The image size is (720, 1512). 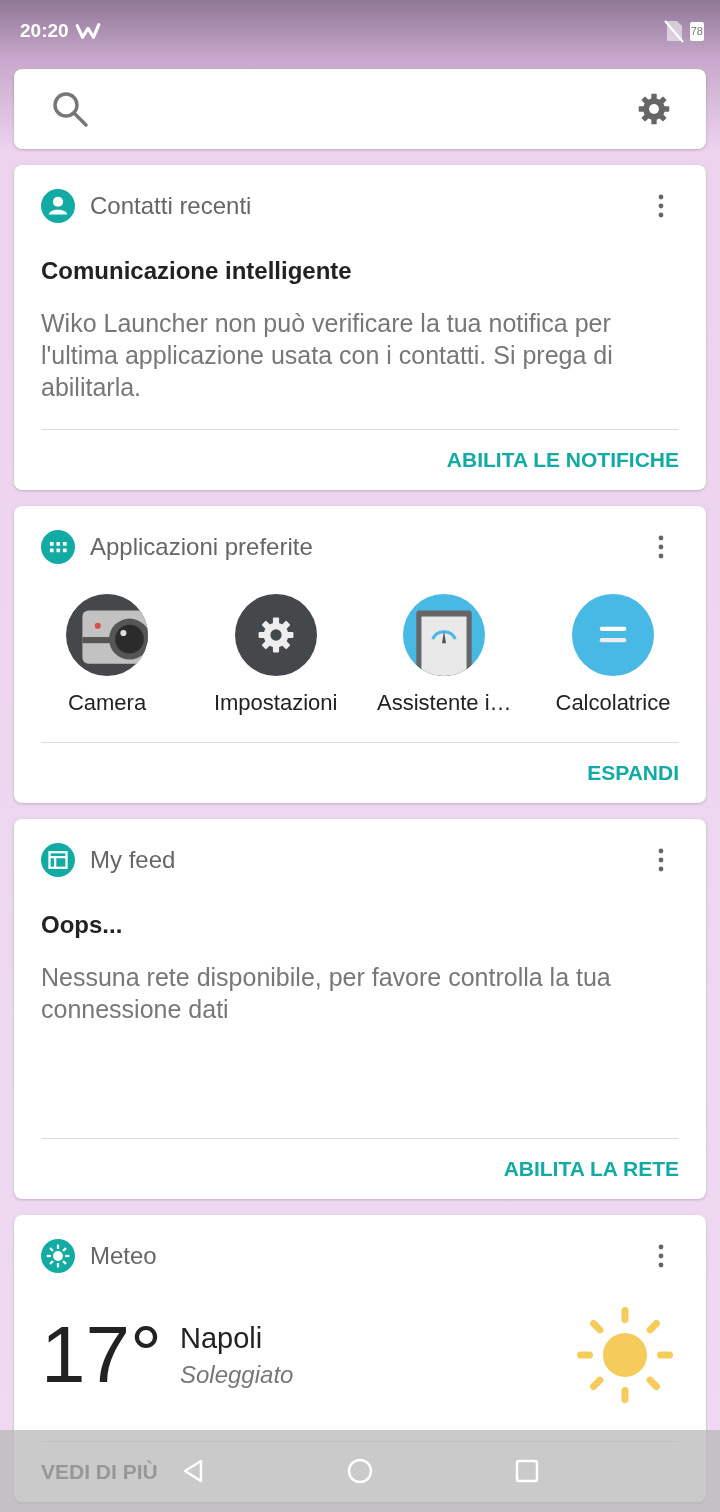 What do you see at coordinates (87, 31) in the screenshot?
I see `w-logo-icon` at bounding box center [87, 31].